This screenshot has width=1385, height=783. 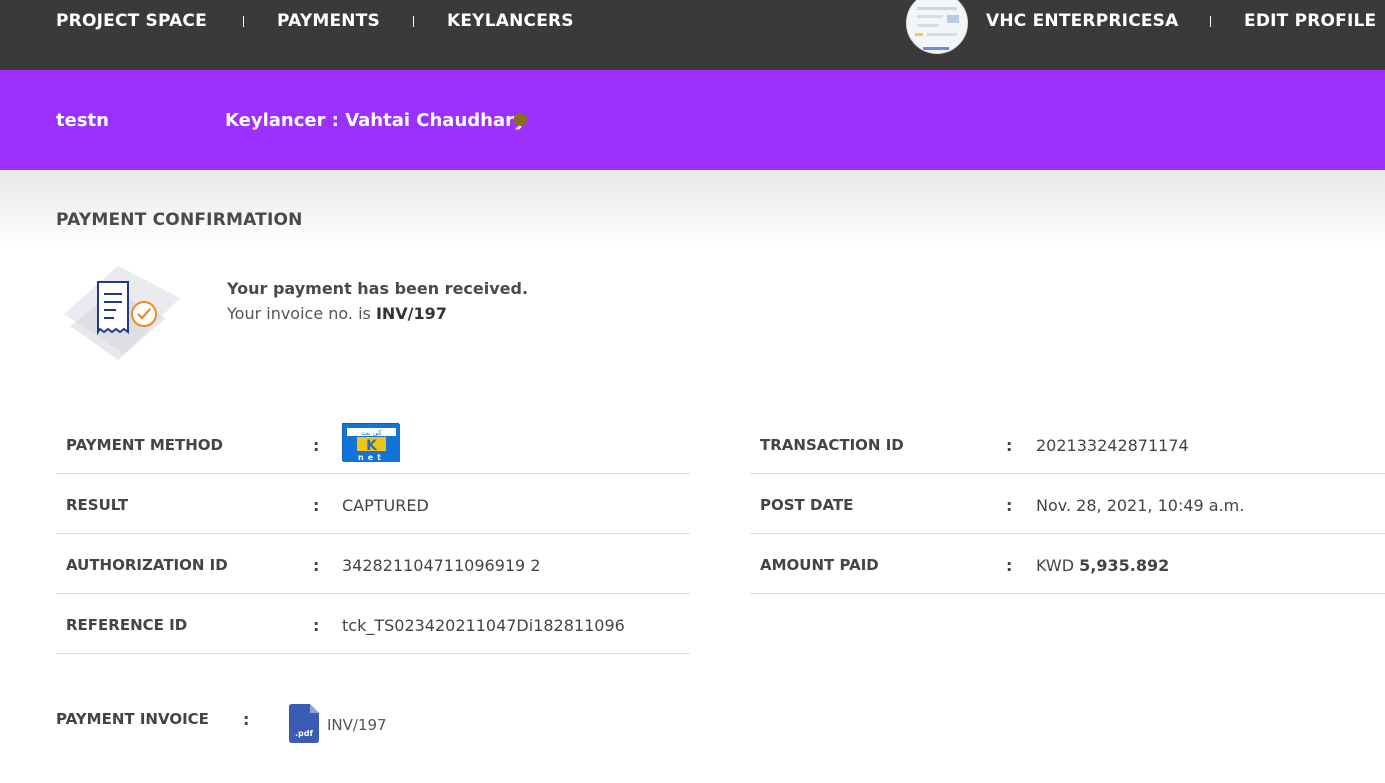 I want to click on result-value: CAPTURED, so click(x=385, y=505).